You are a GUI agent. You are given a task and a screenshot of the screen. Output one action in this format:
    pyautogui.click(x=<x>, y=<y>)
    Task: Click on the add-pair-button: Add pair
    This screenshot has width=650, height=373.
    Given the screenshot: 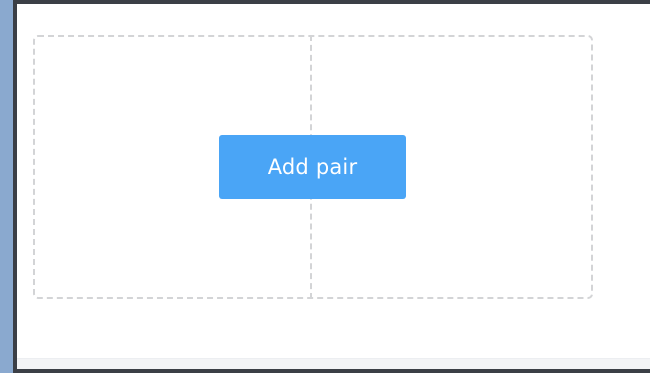 What is the action you would take?
    pyautogui.click(x=312, y=167)
    